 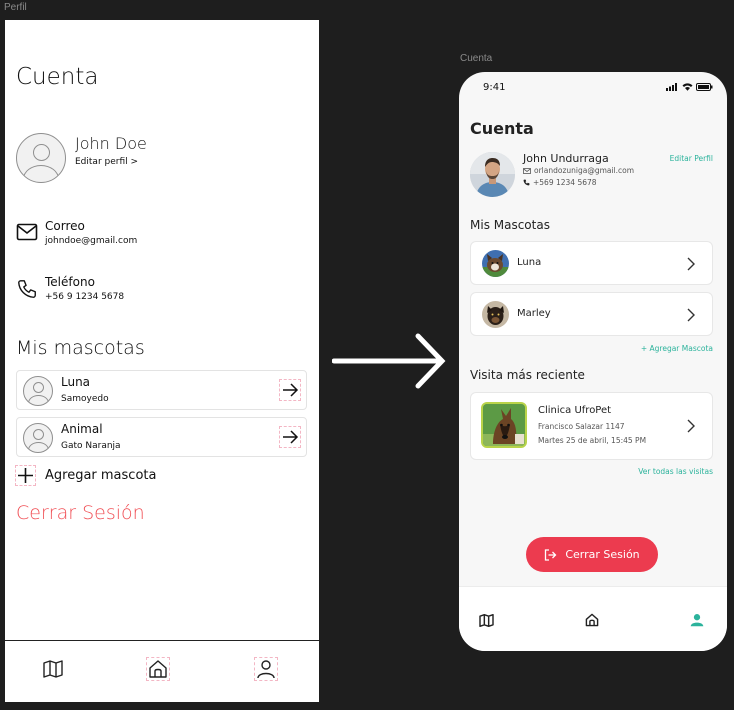 What do you see at coordinates (41, 158) in the screenshot?
I see `avatar` at bounding box center [41, 158].